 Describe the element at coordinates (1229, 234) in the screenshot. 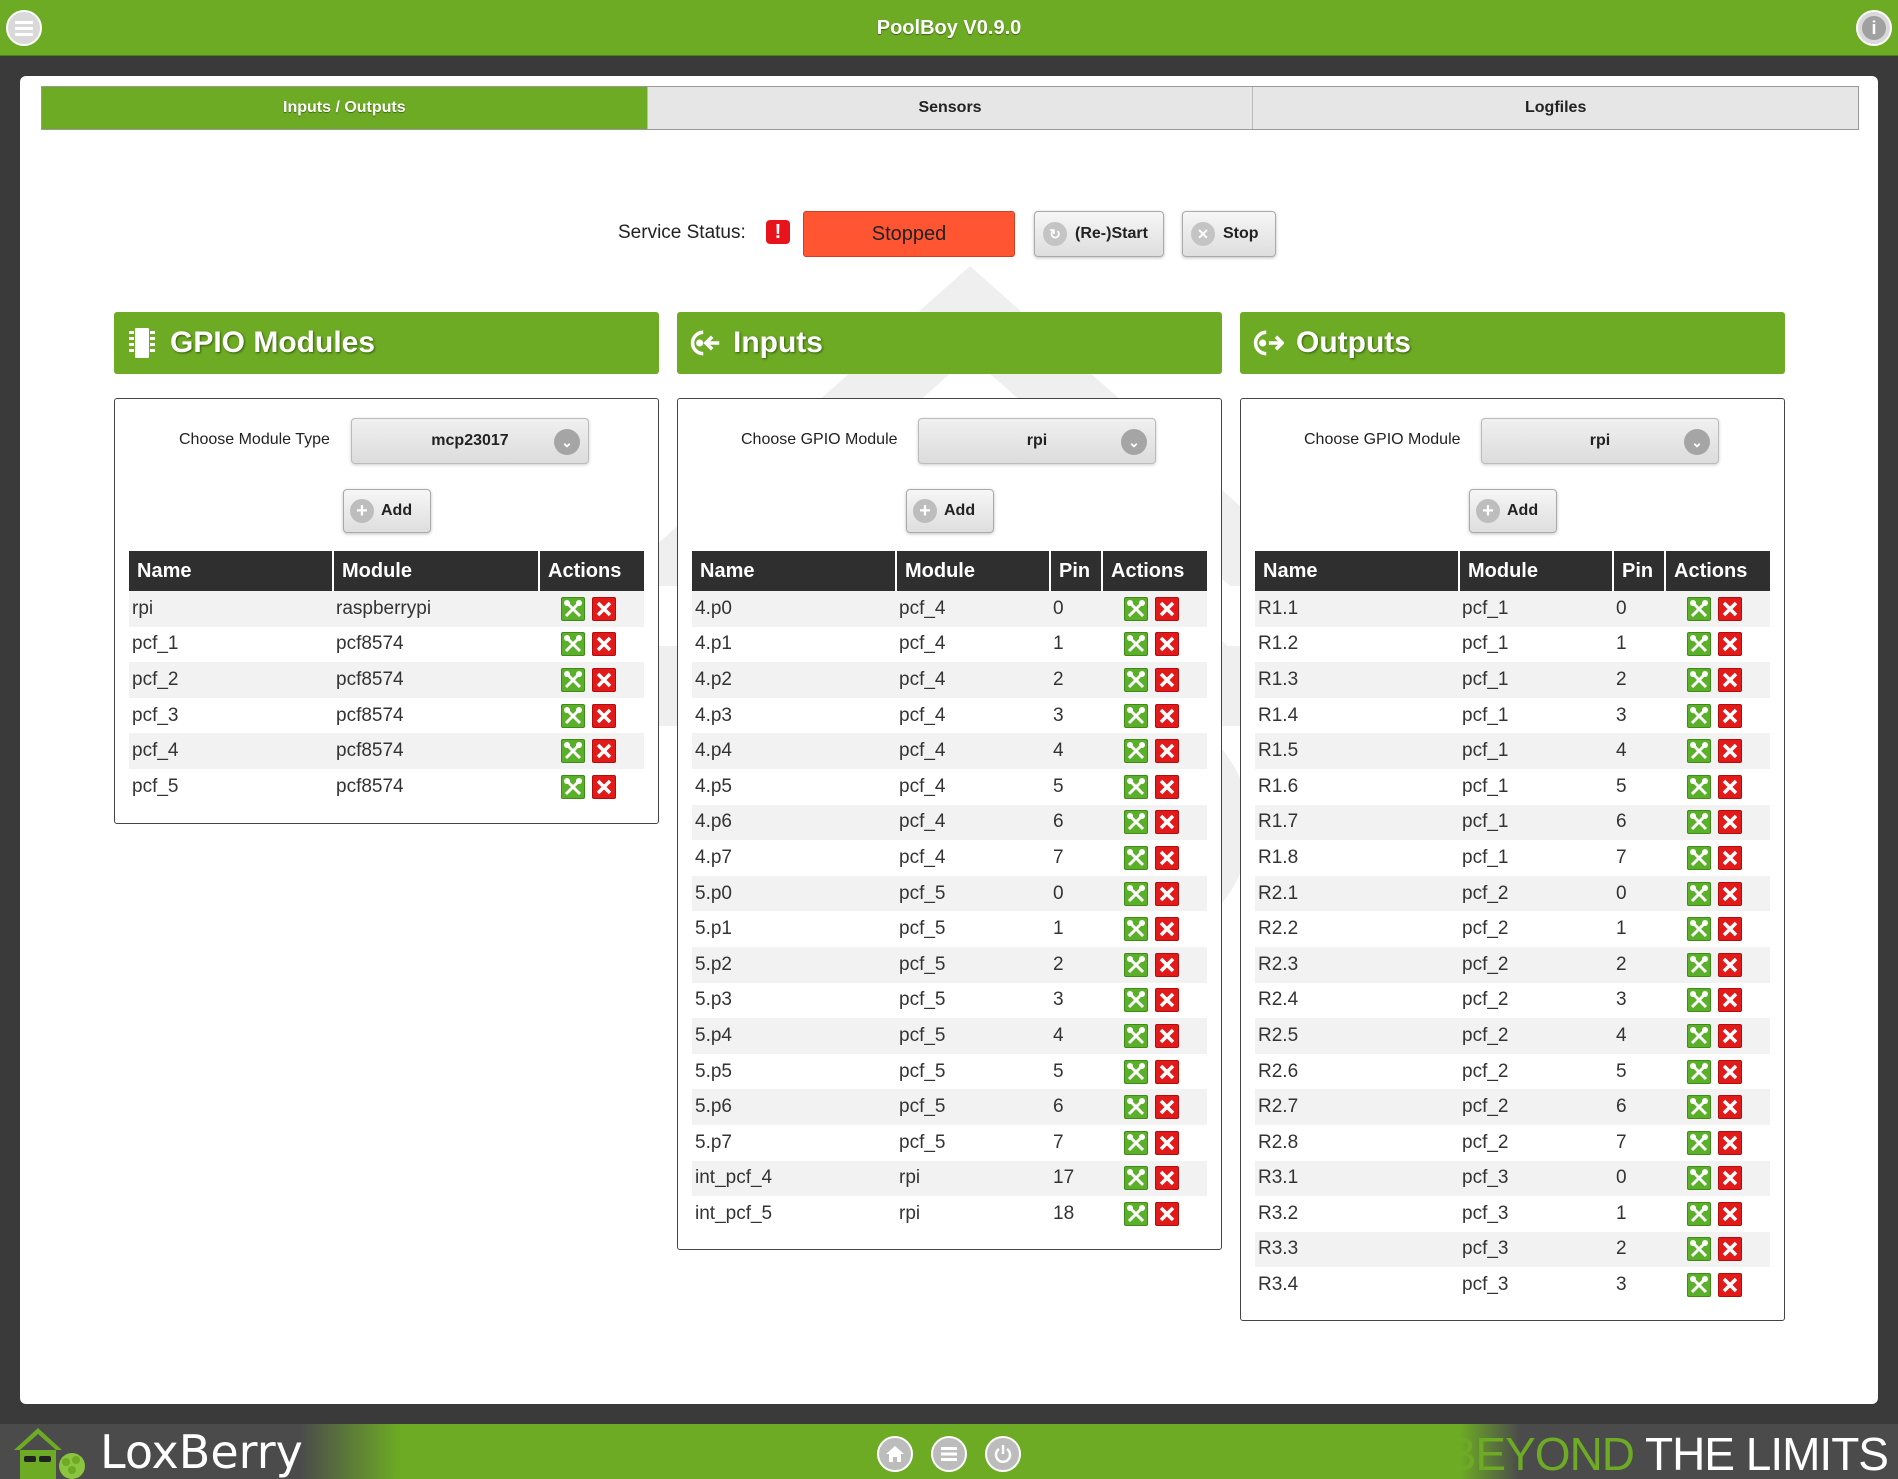

I see `stop-button: ✕ Stop` at that location.